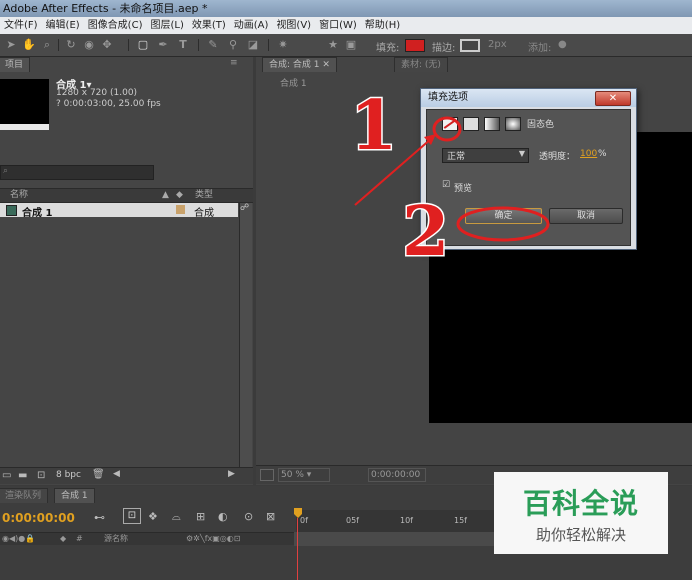 This screenshot has width=692, height=580. I want to click on watermark-title: 百科全说, so click(580, 503).